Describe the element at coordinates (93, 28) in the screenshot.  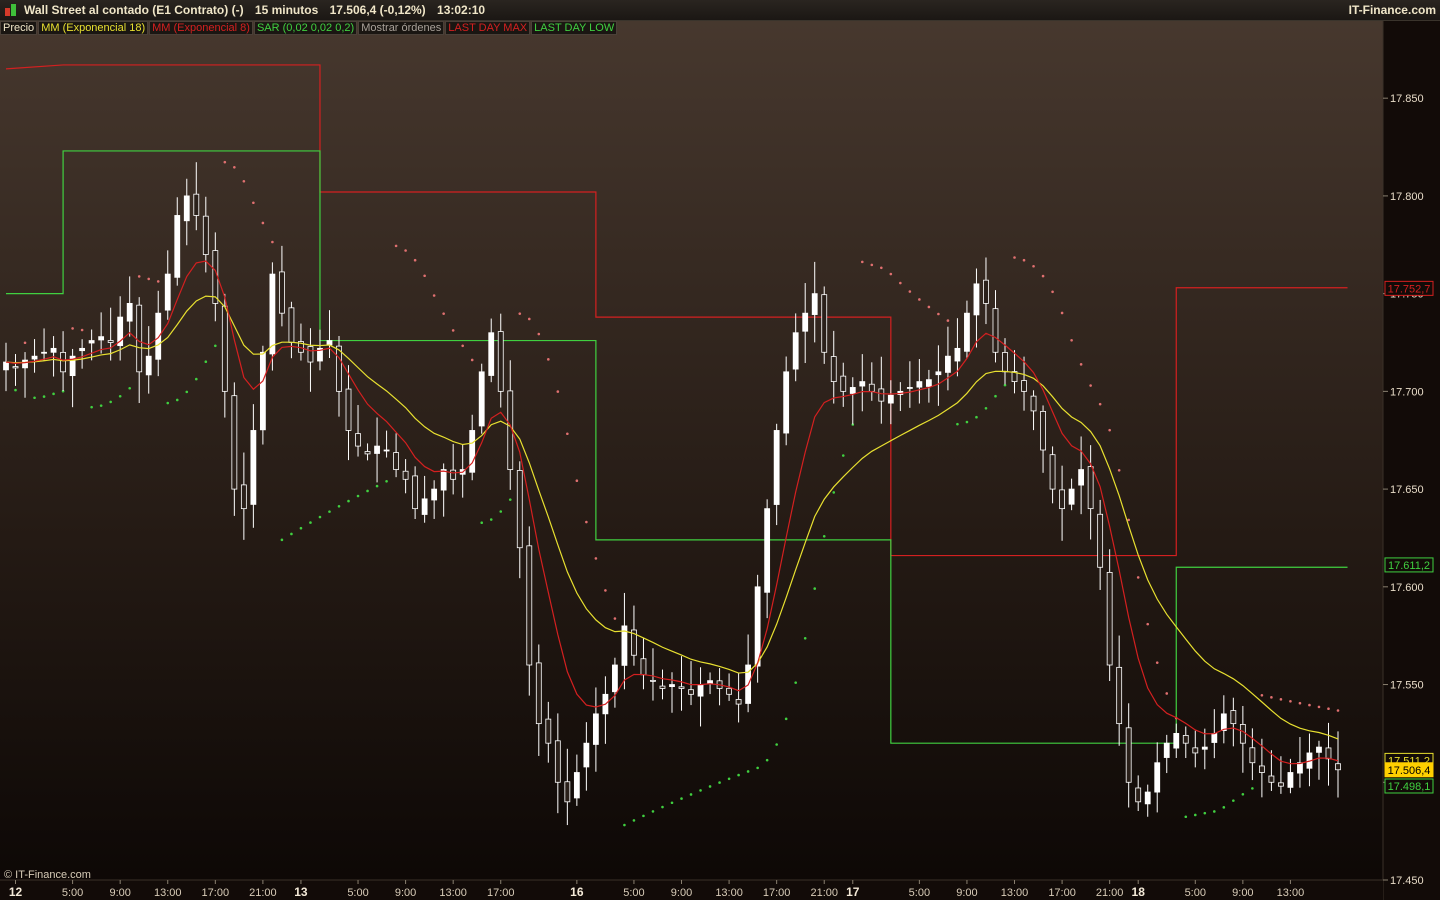
I see `legend-ema18: MM (Exponencial 18)` at that location.